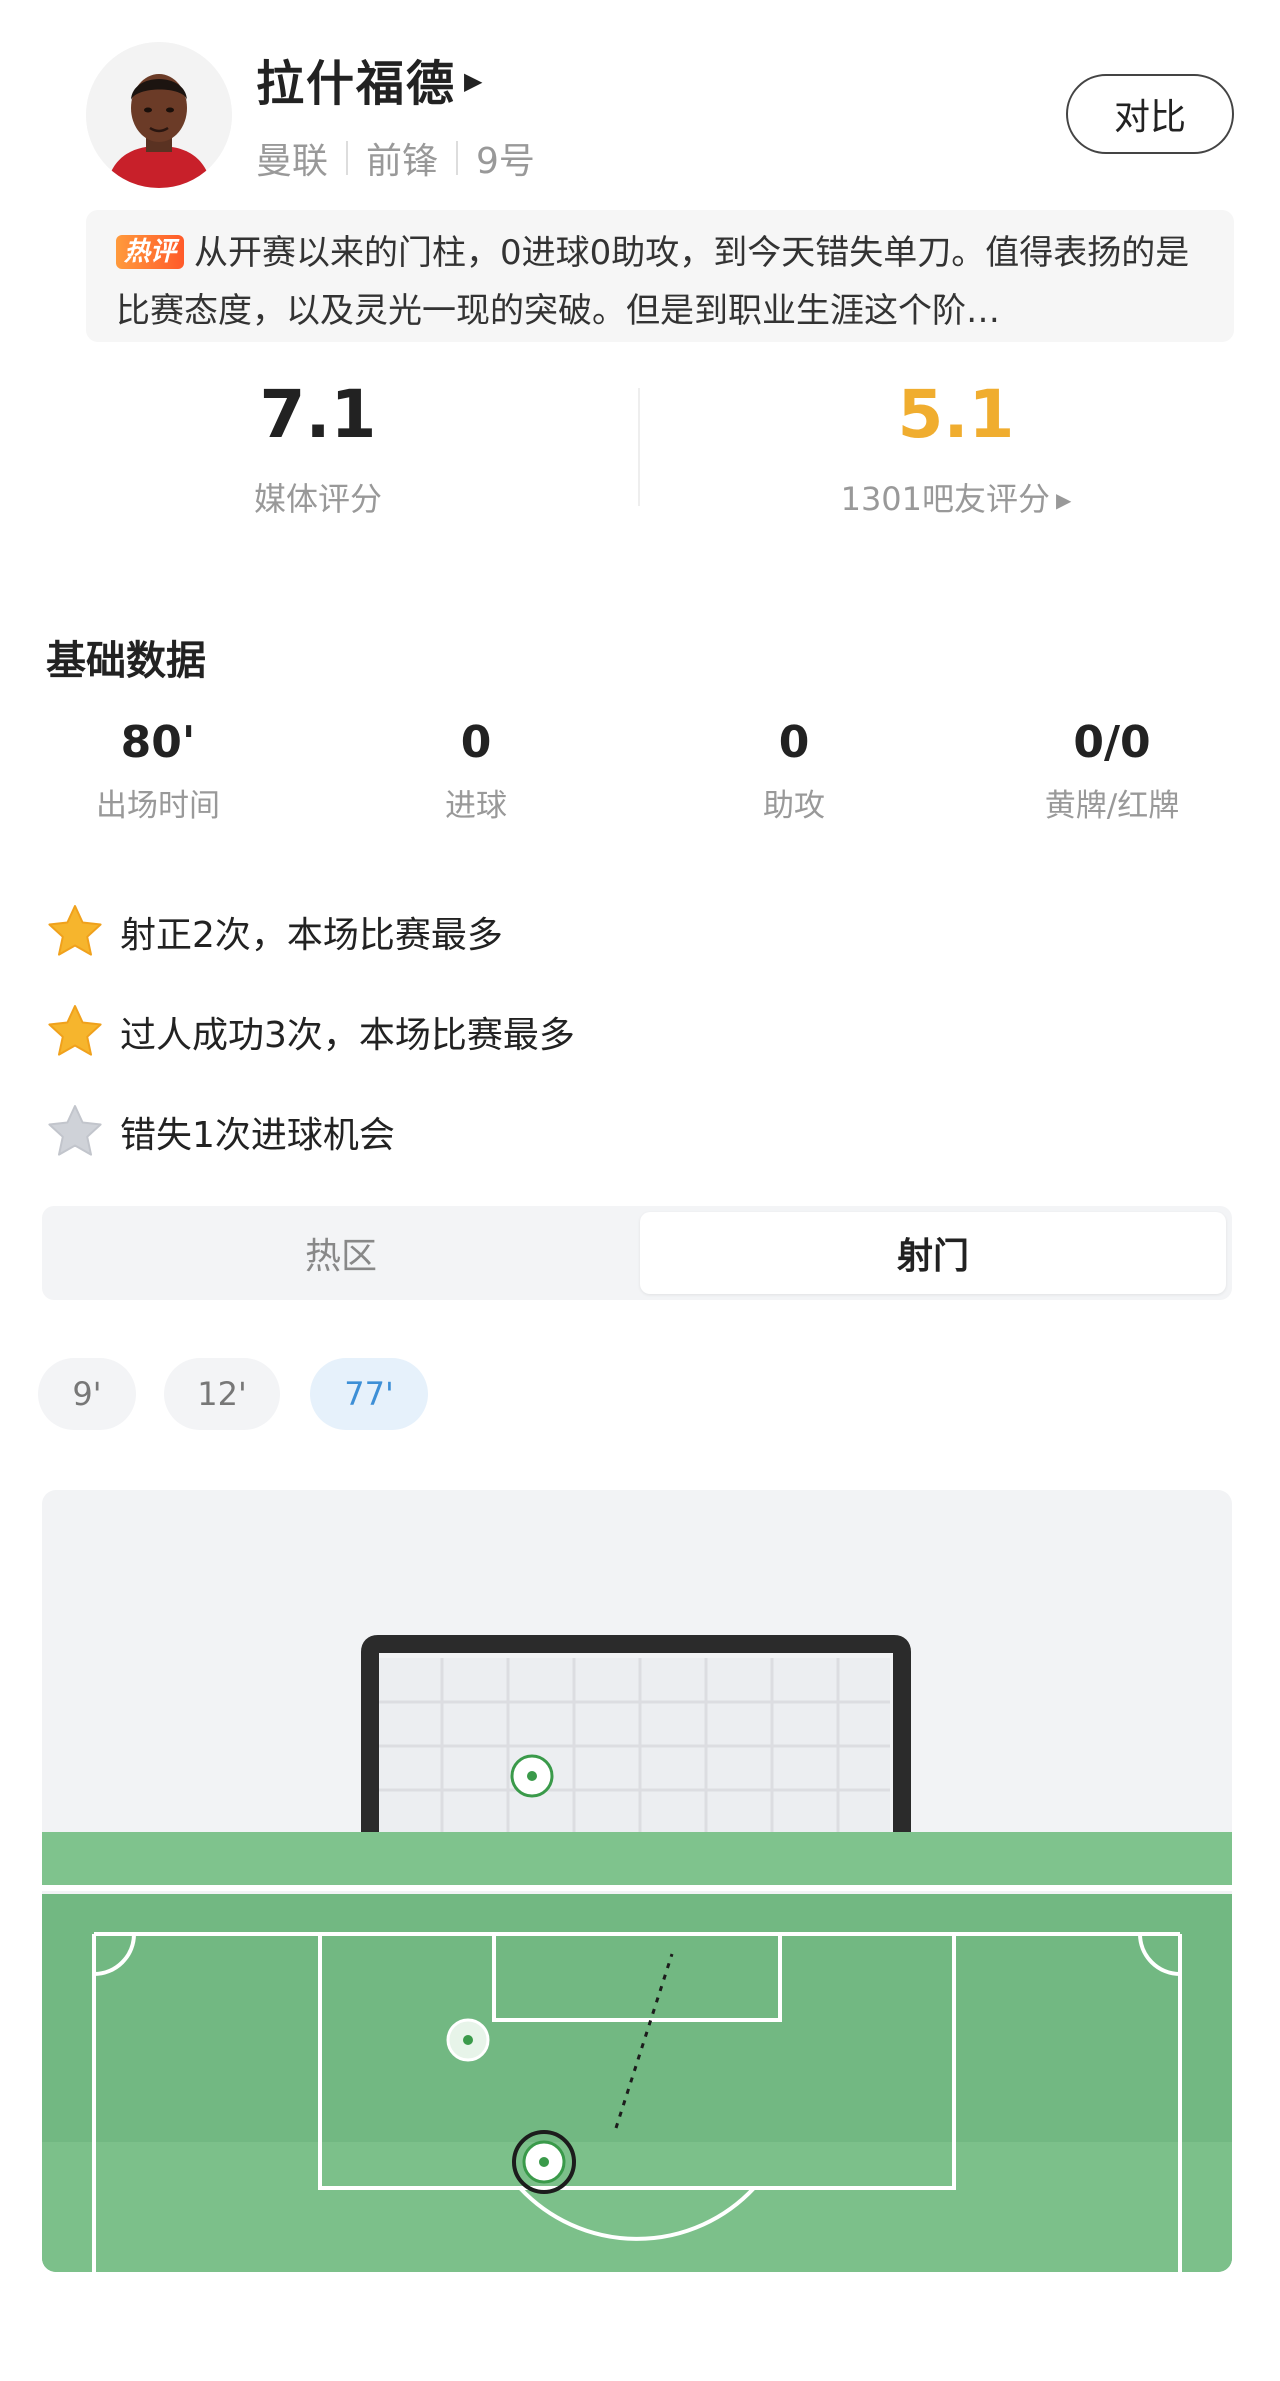 The image size is (1280, 2381). I want to click on highlight-item: 射正2次，本场比赛最多, so click(274, 932).